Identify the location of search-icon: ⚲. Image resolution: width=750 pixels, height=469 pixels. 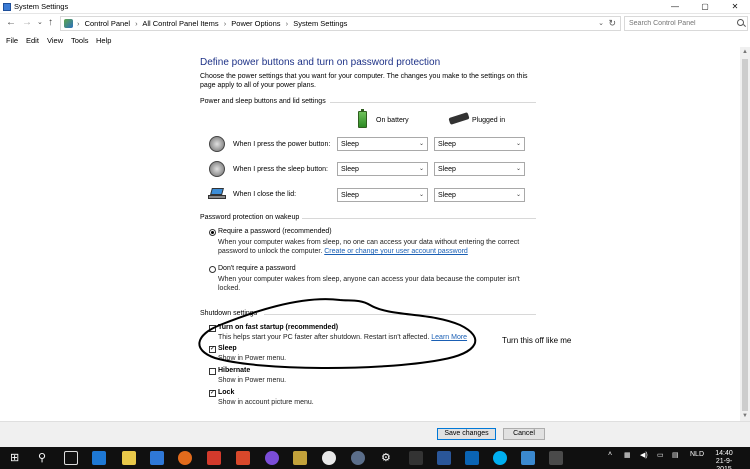
(42, 458).